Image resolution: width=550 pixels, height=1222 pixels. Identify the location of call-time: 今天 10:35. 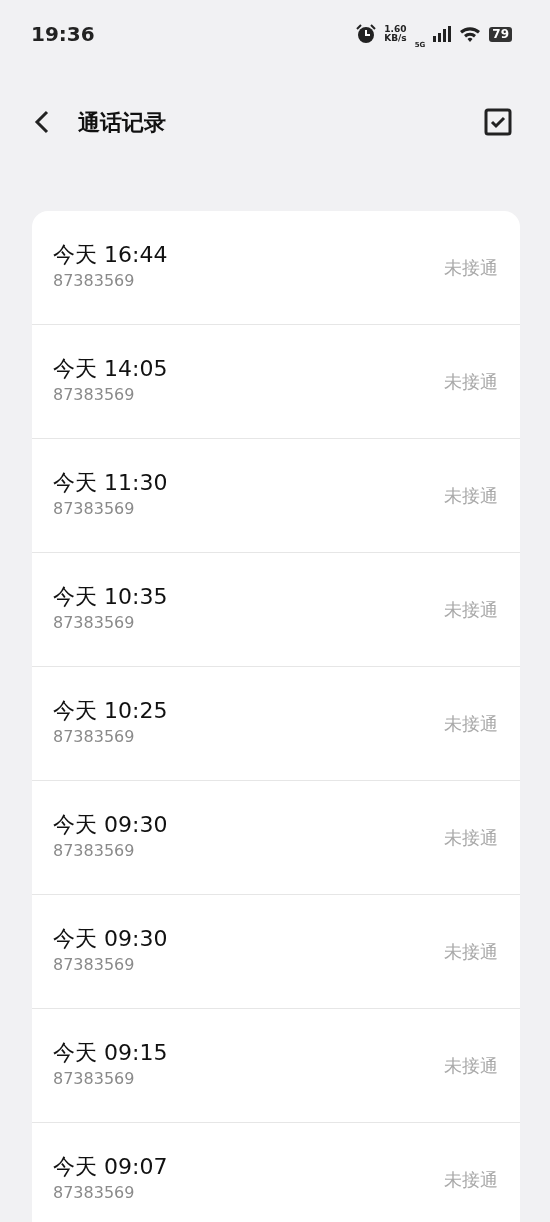
(110, 597).